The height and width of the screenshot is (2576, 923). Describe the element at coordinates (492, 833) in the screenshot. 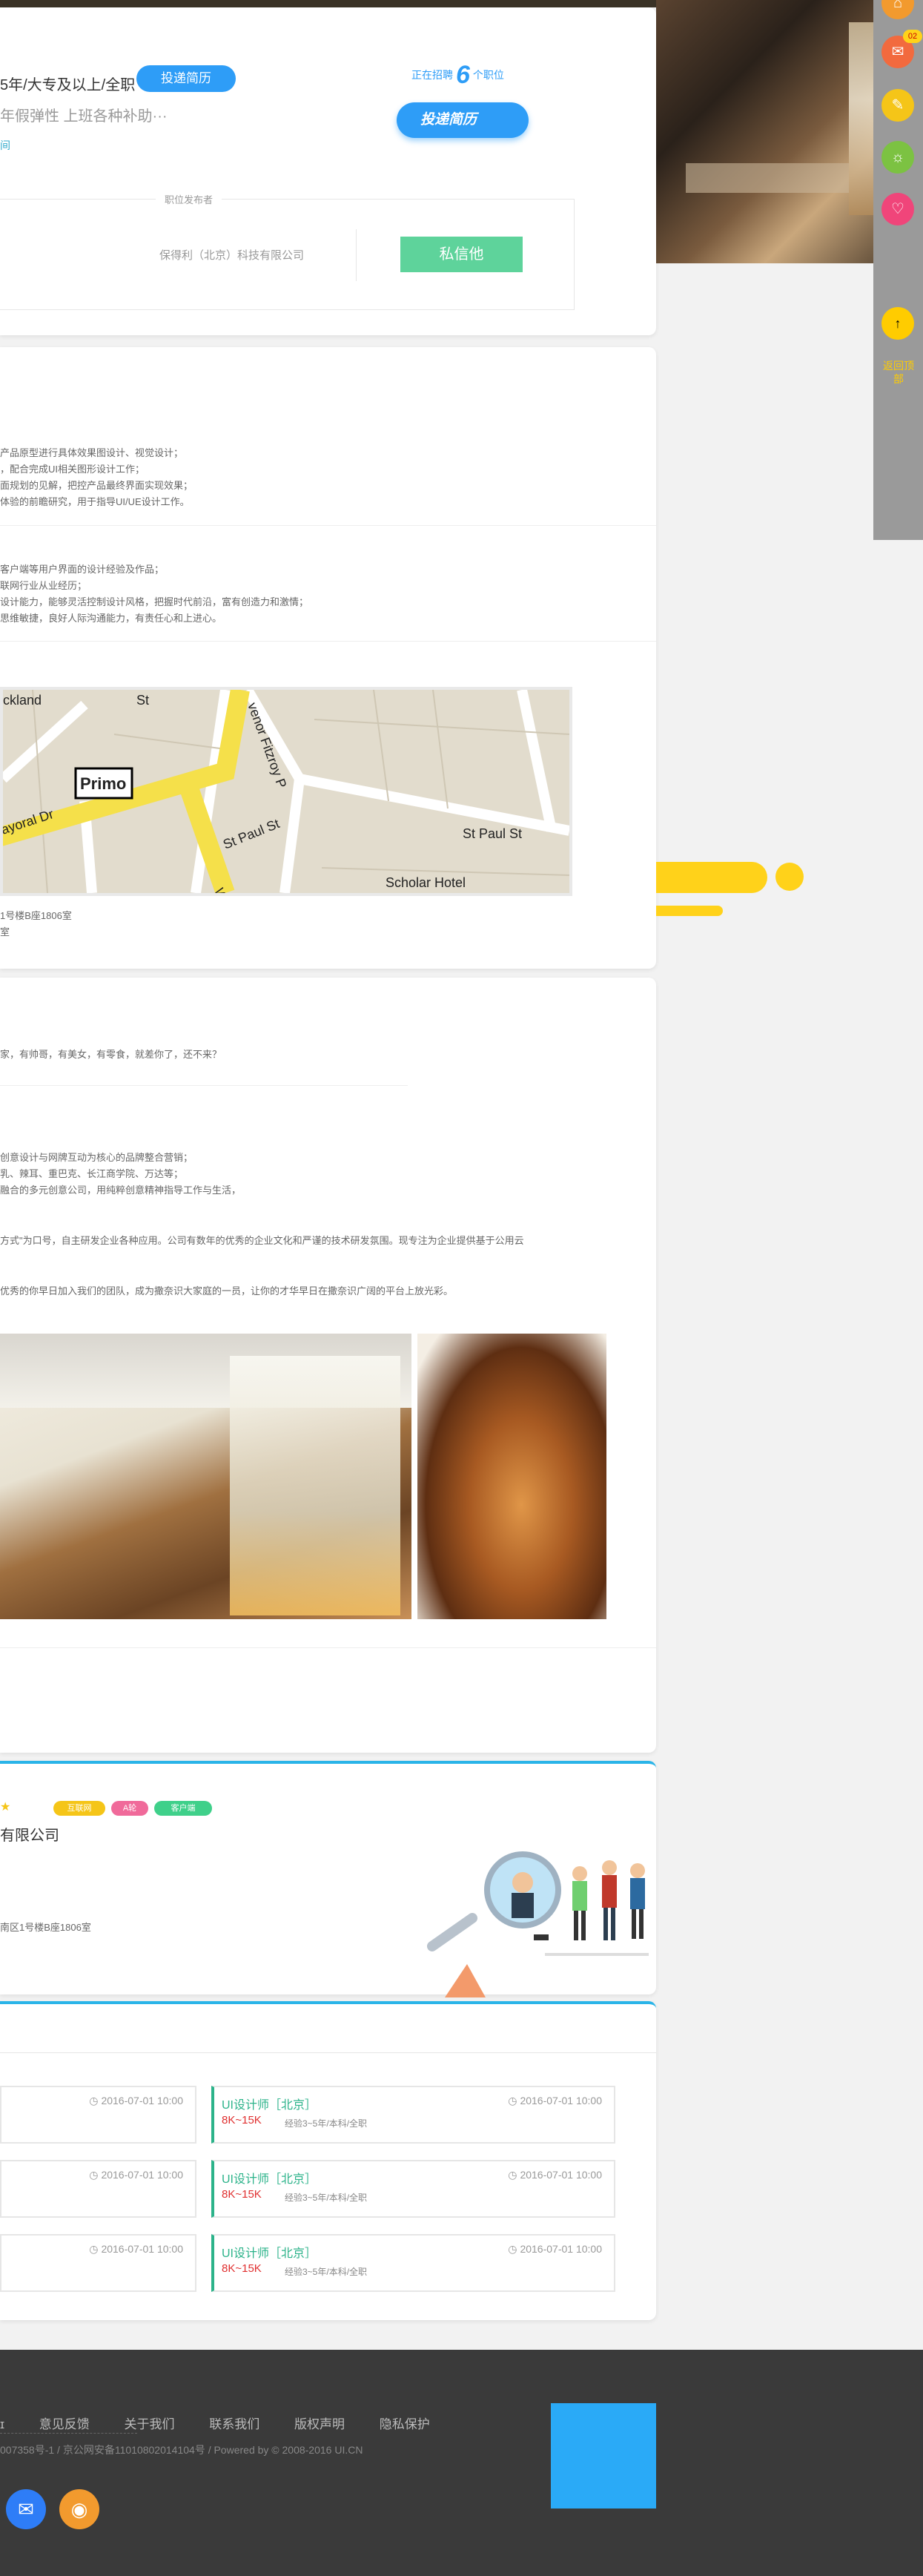

I see `map-label: St Paul St` at that location.